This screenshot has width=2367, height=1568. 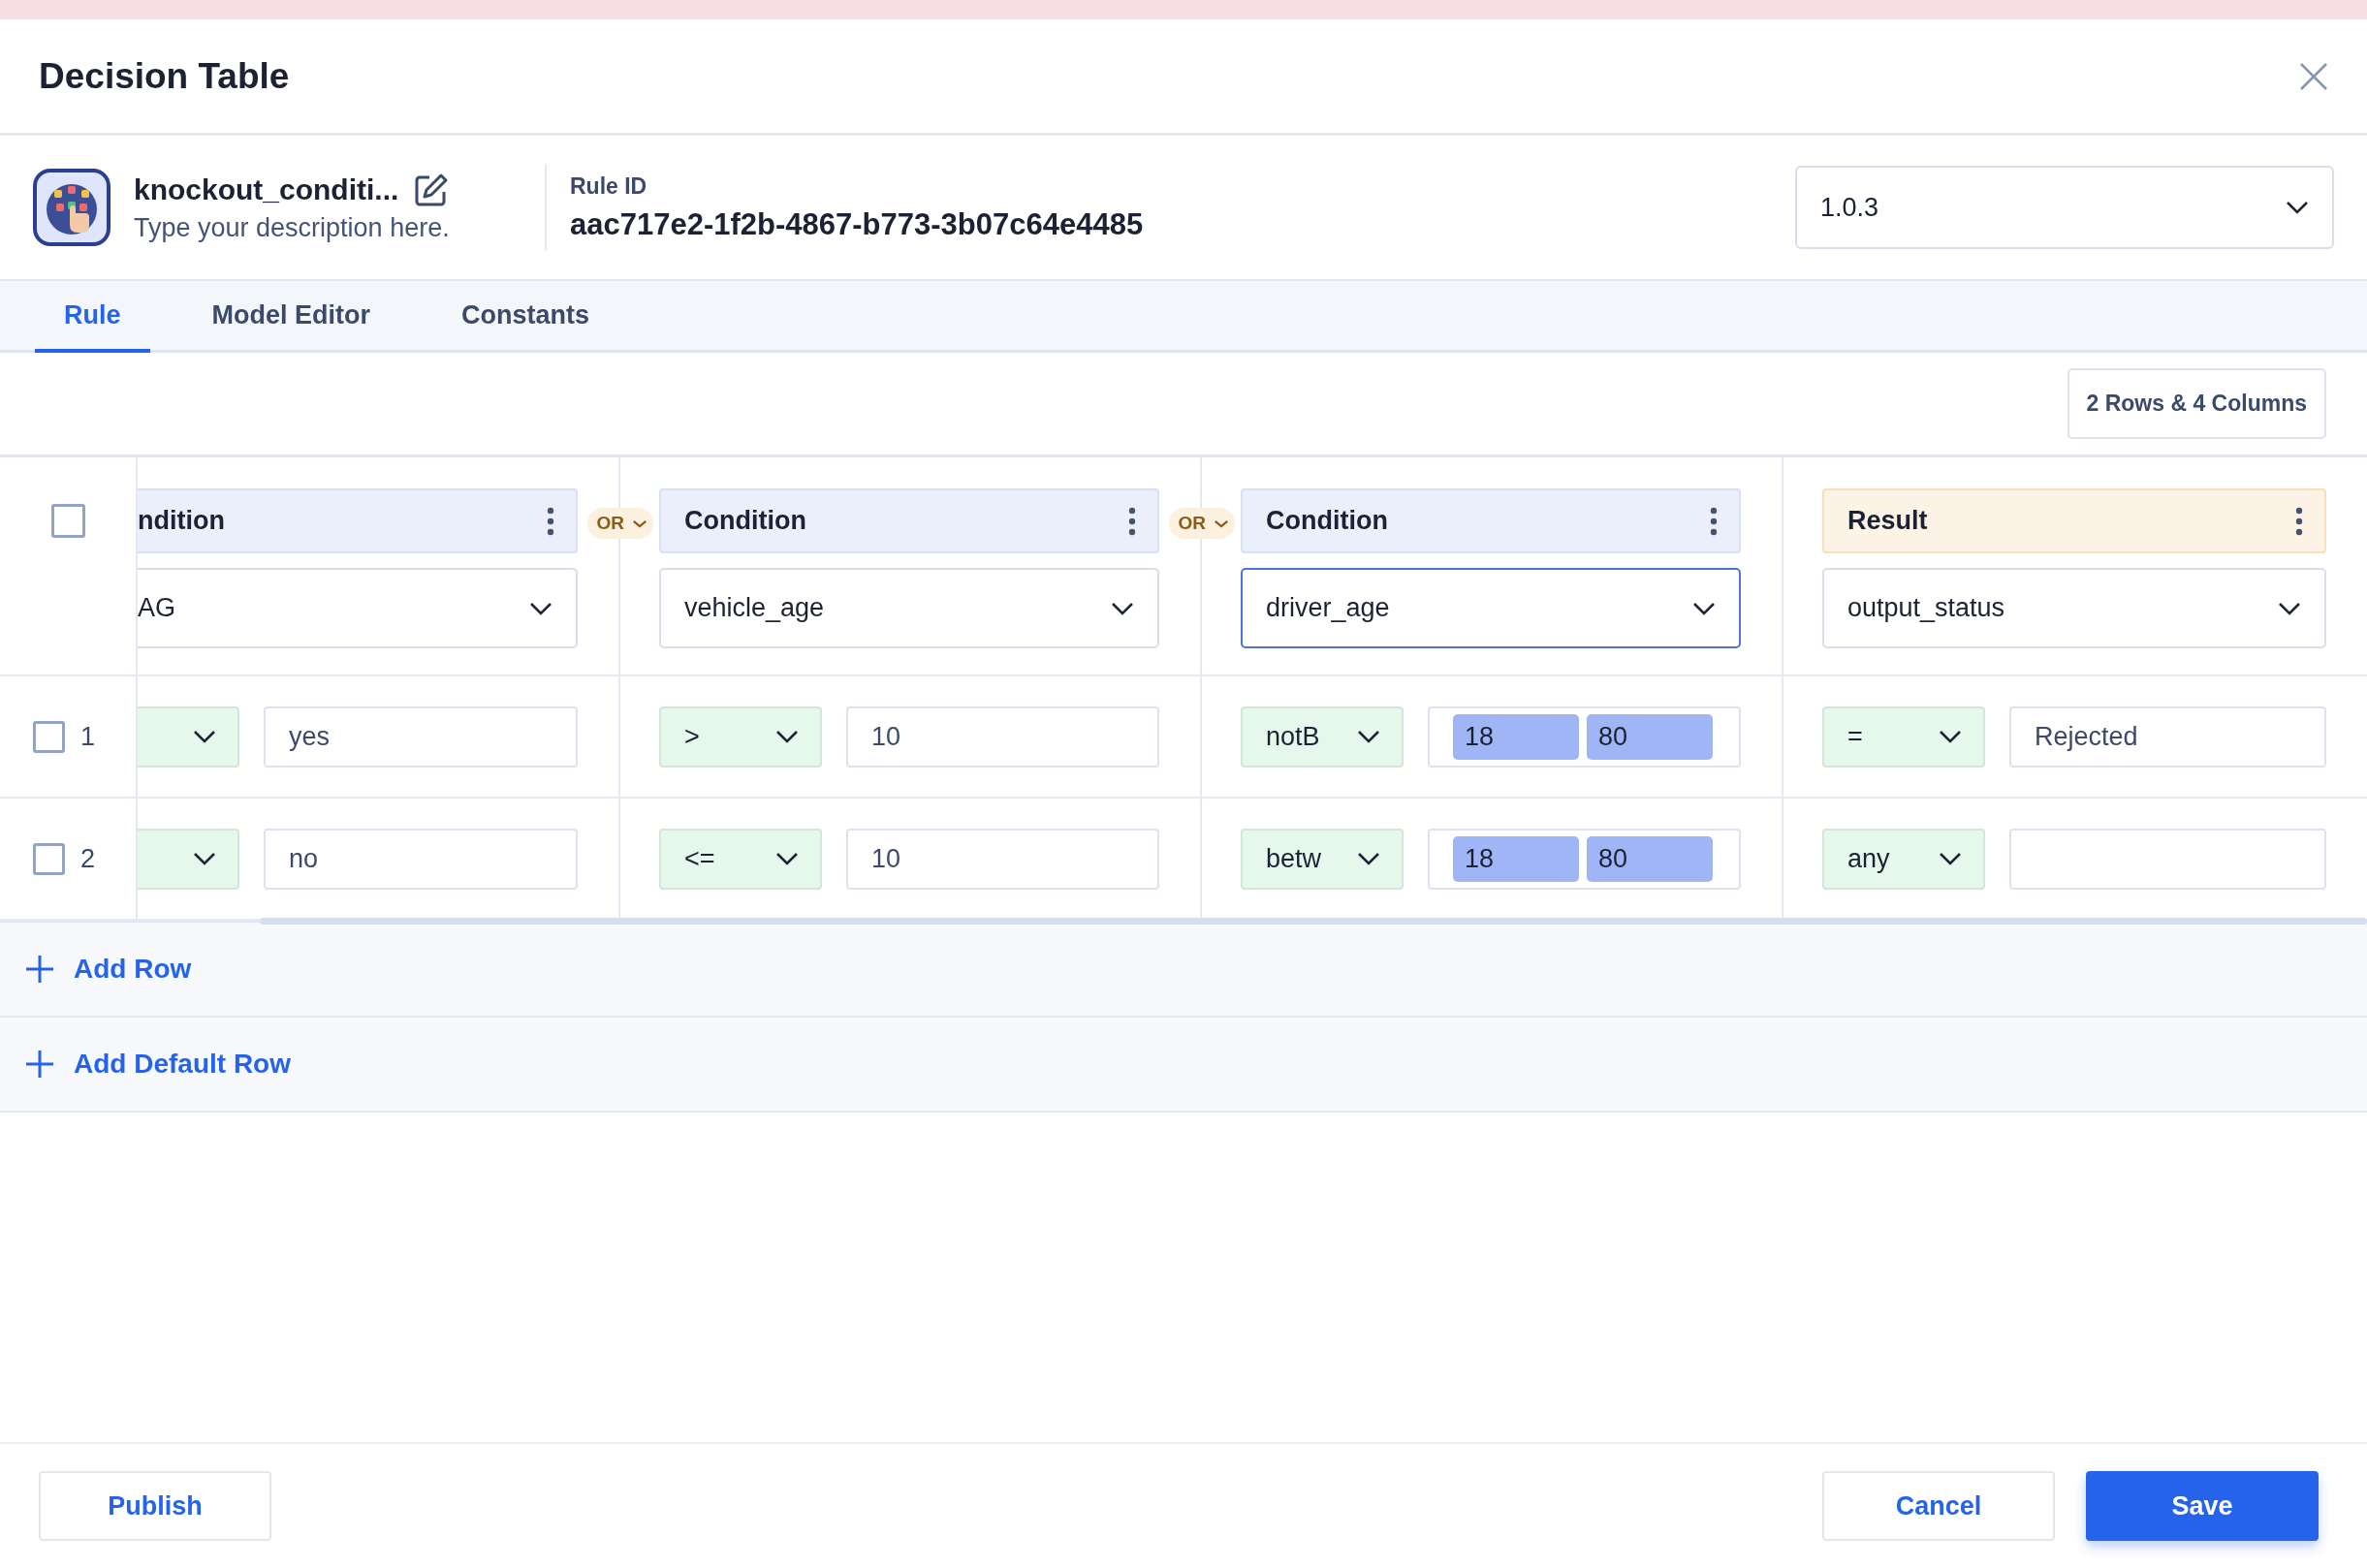 What do you see at coordinates (741, 737) in the screenshot?
I see `operator-dropdown: >` at bounding box center [741, 737].